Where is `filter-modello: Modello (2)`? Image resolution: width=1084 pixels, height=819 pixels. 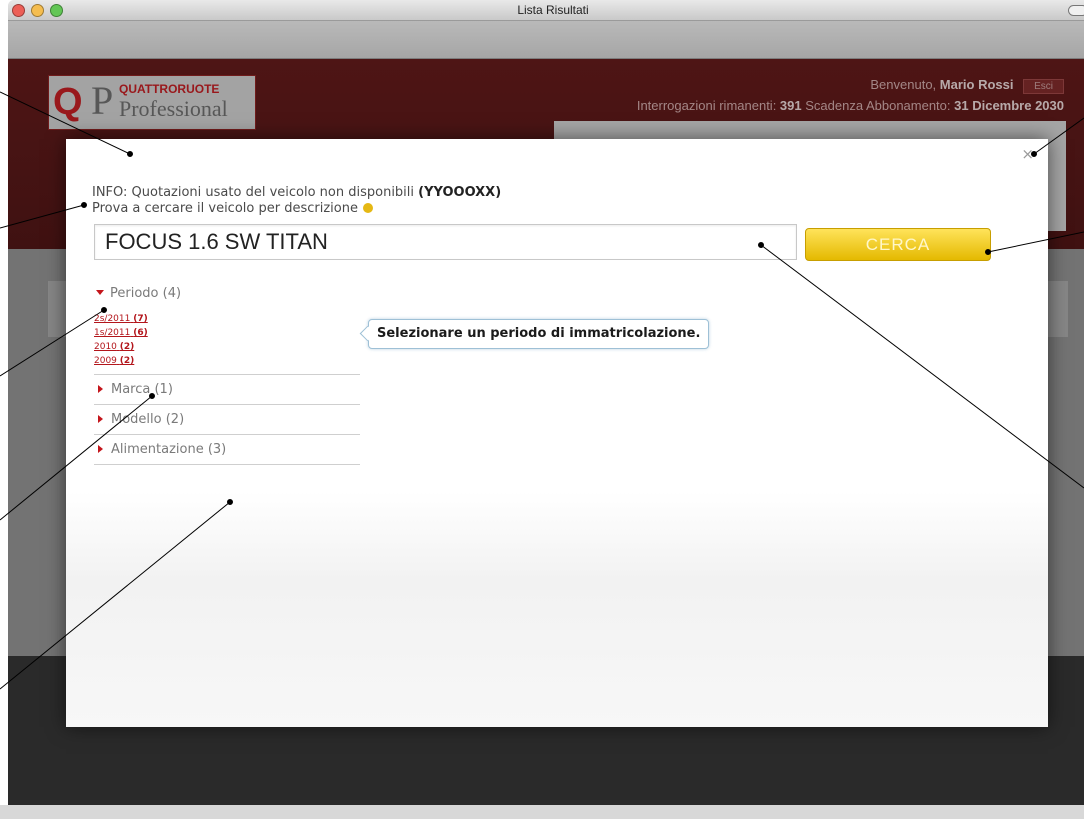 filter-modello: Modello (2) is located at coordinates (227, 420).